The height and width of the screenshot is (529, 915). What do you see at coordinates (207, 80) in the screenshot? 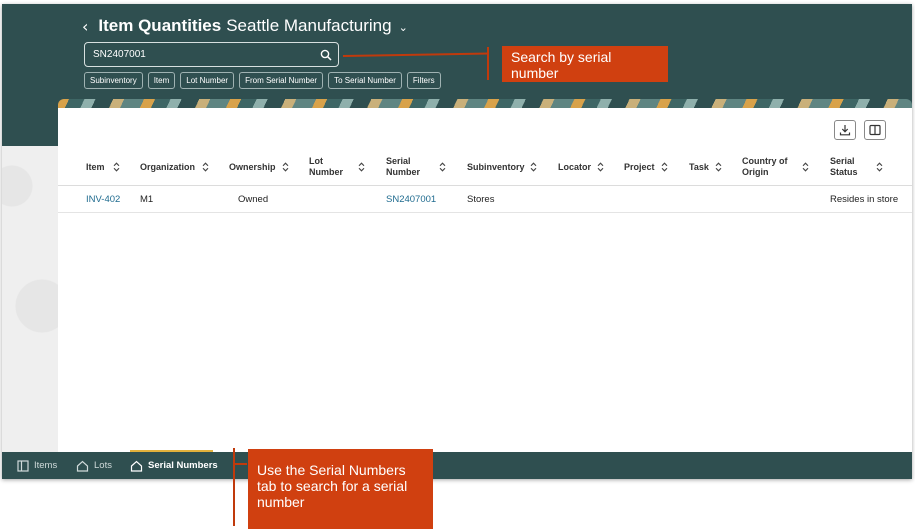
I see `chip-lot-number: Lot Number` at bounding box center [207, 80].